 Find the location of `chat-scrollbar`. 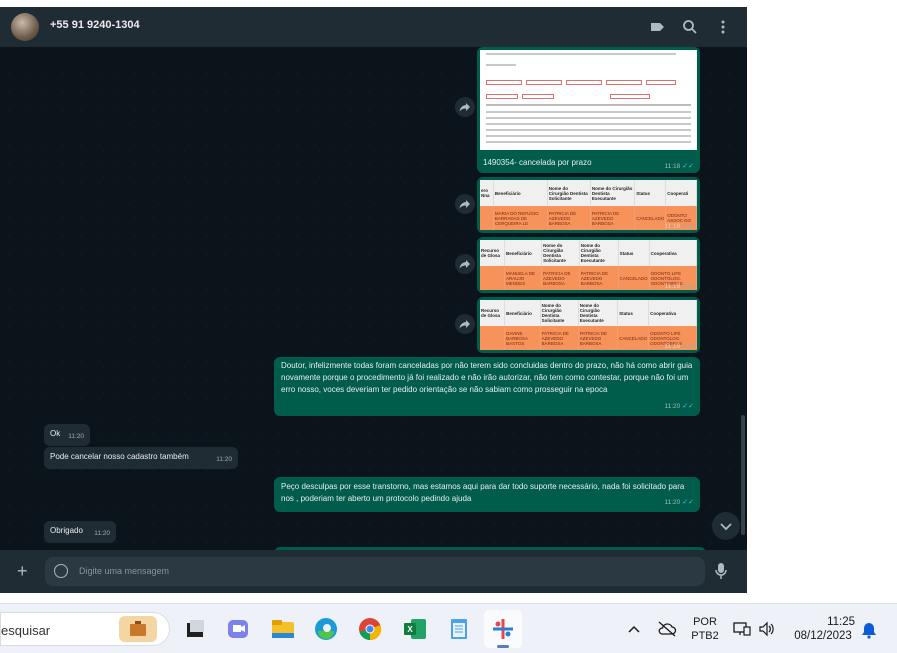

chat-scrollbar is located at coordinates (743, 475).